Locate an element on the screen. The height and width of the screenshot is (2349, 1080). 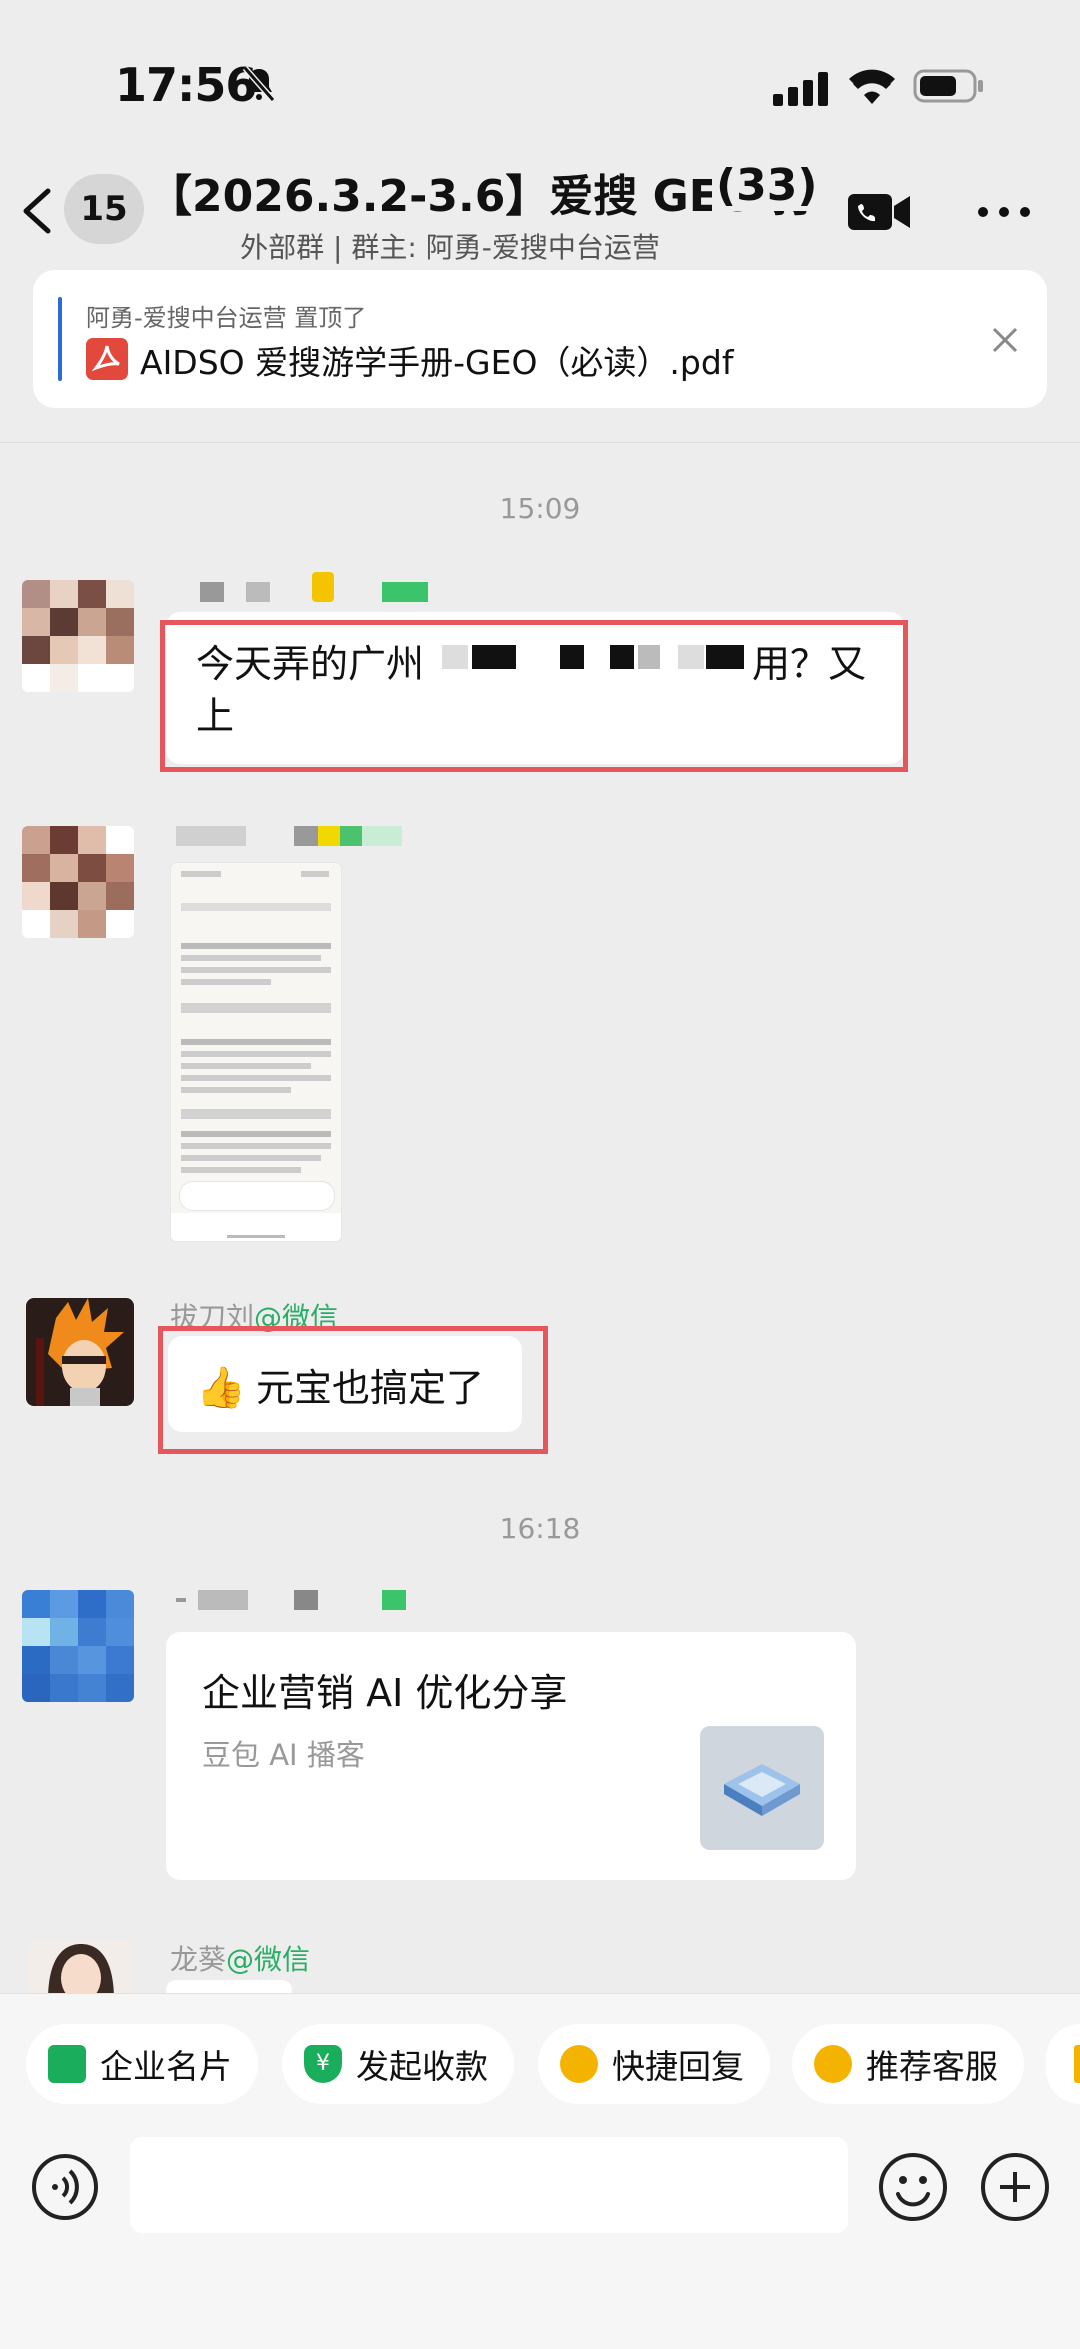
sender-name: 龙葵@微信 is located at coordinates (240, 1959).